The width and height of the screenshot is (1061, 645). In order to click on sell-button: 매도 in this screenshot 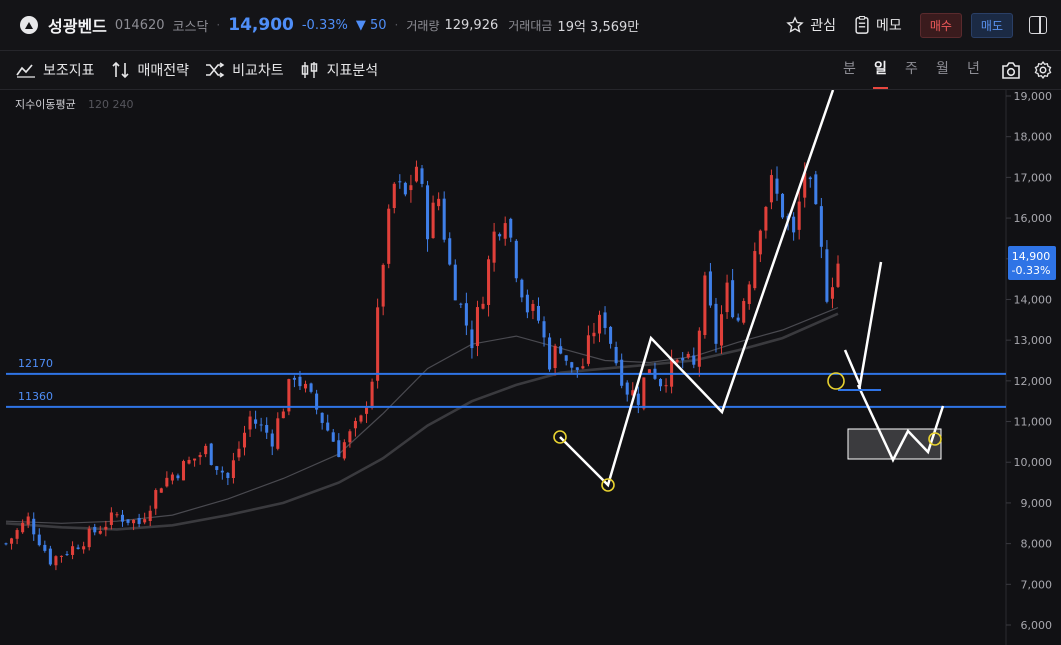, I will do `click(991, 25)`.